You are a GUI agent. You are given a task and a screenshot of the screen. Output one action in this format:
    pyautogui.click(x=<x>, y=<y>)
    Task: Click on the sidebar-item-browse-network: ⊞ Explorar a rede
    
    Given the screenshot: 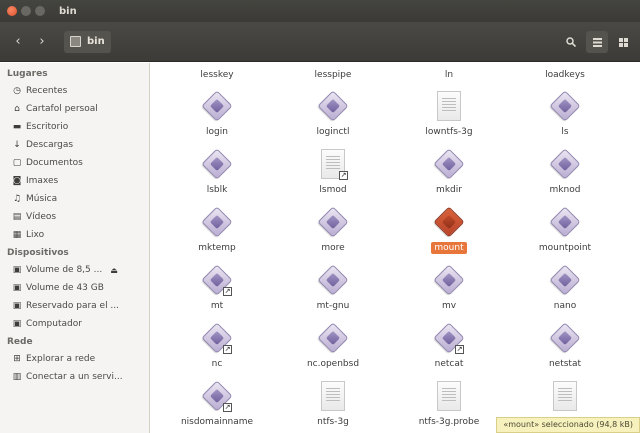 What is the action you would take?
    pyautogui.click(x=74, y=359)
    